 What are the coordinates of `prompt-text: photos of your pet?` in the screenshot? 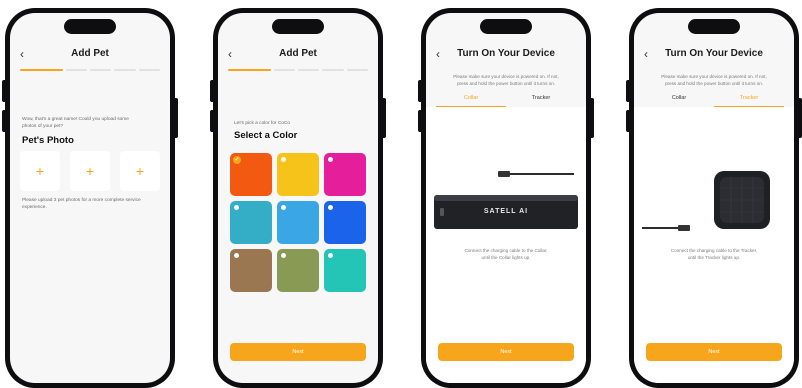 It's located at (43, 126).